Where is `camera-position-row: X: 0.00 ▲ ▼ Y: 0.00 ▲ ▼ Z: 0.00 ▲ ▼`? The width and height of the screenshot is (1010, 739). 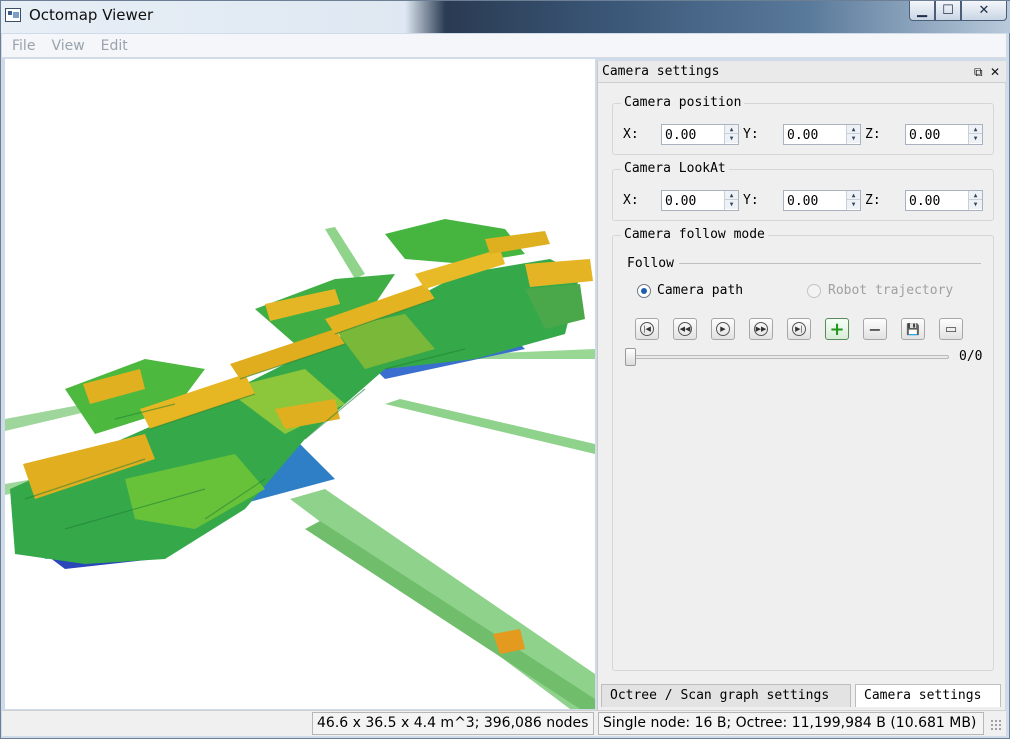 camera-position-row: X: 0.00 ▲ ▼ Y: 0.00 ▲ ▼ Z: 0.00 ▲ ▼ is located at coordinates (808, 135).